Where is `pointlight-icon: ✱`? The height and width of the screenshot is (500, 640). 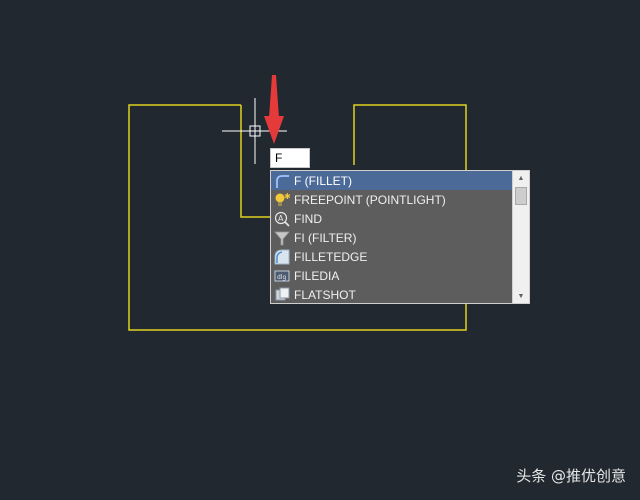 pointlight-icon: ✱ is located at coordinates (282, 200).